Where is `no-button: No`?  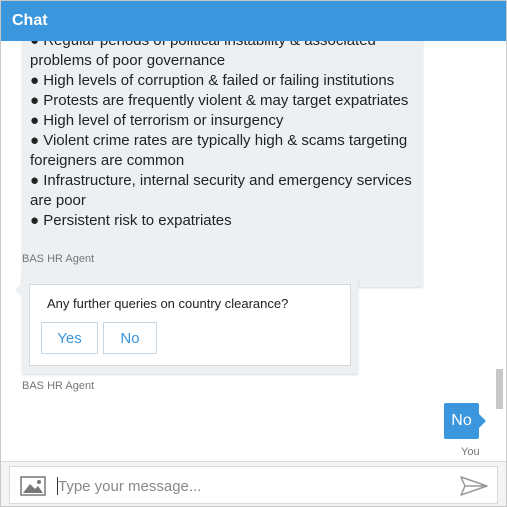
no-button: No is located at coordinates (130, 338).